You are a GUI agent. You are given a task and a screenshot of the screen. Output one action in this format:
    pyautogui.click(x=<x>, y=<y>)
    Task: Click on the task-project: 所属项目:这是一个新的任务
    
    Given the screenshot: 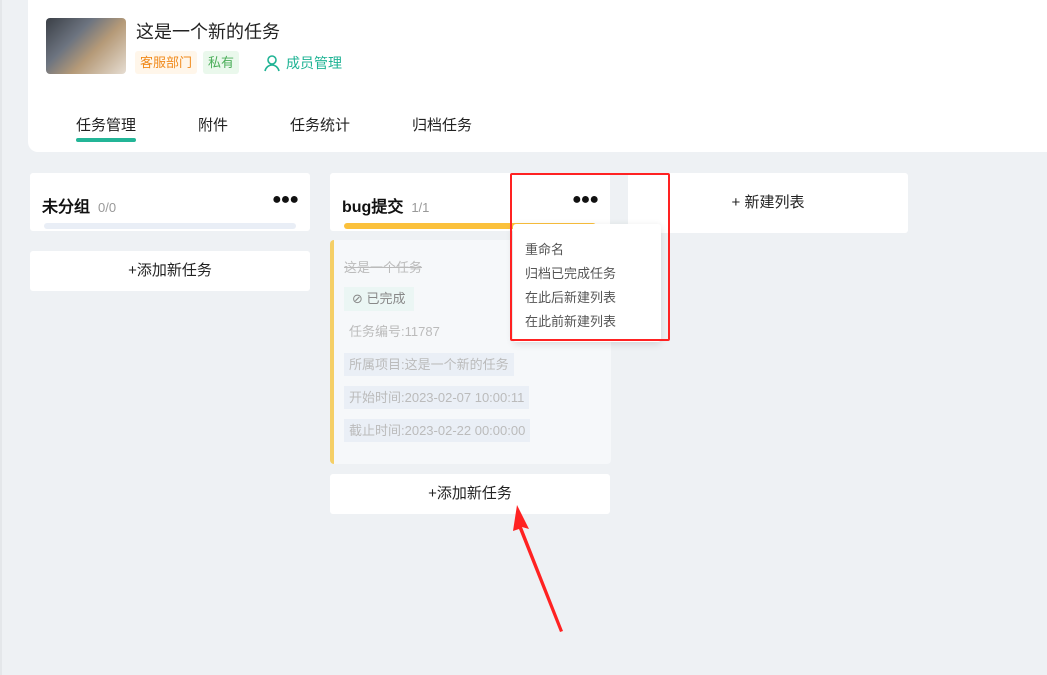 What is the action you would take?
    pyautogui.click(x=429, y=364)
    